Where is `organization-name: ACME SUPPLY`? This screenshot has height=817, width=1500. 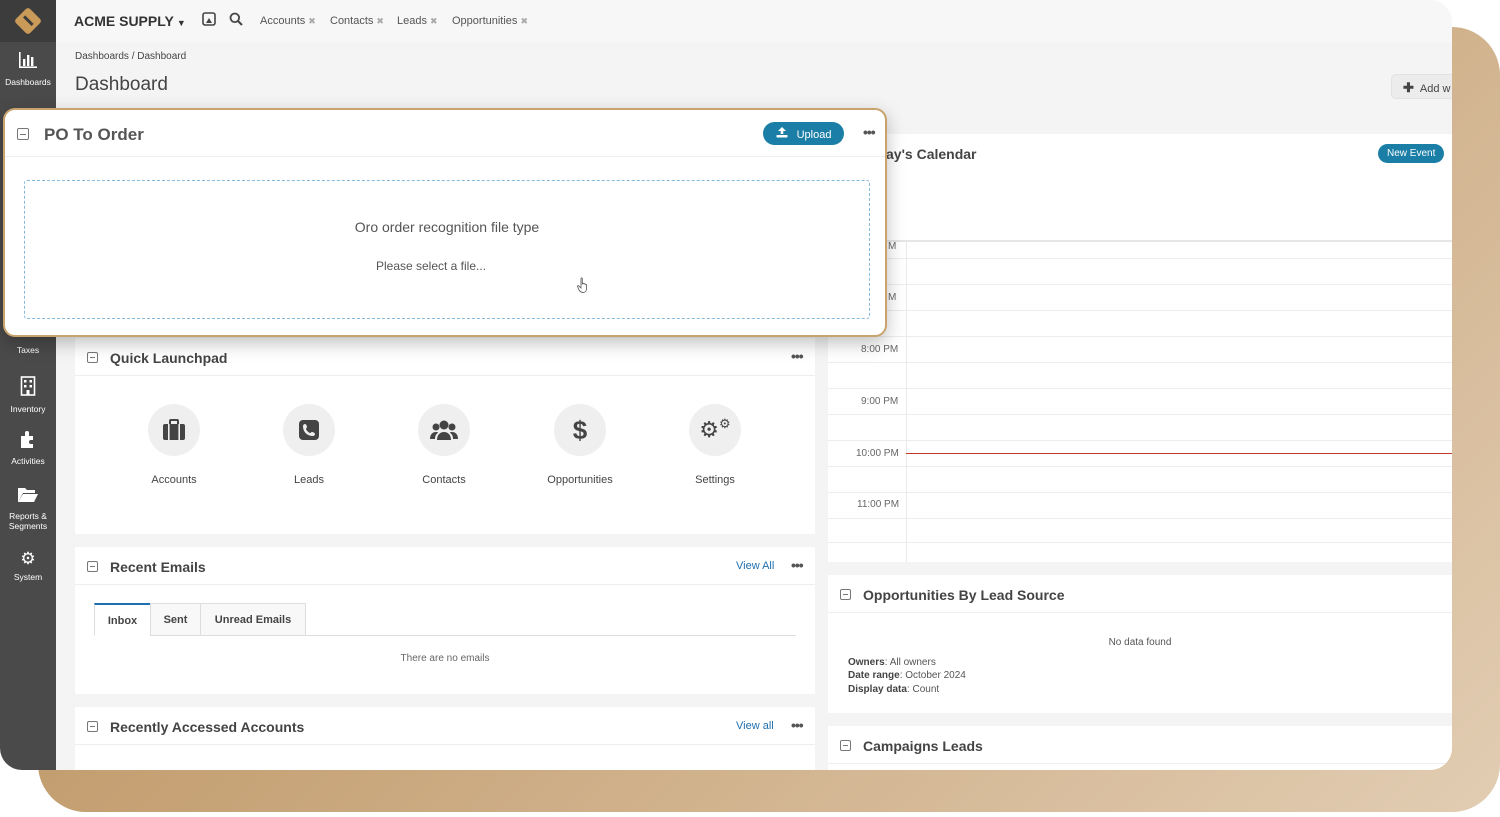 organization-name: ACME SUPPLY is located at coordinates (124, 21).